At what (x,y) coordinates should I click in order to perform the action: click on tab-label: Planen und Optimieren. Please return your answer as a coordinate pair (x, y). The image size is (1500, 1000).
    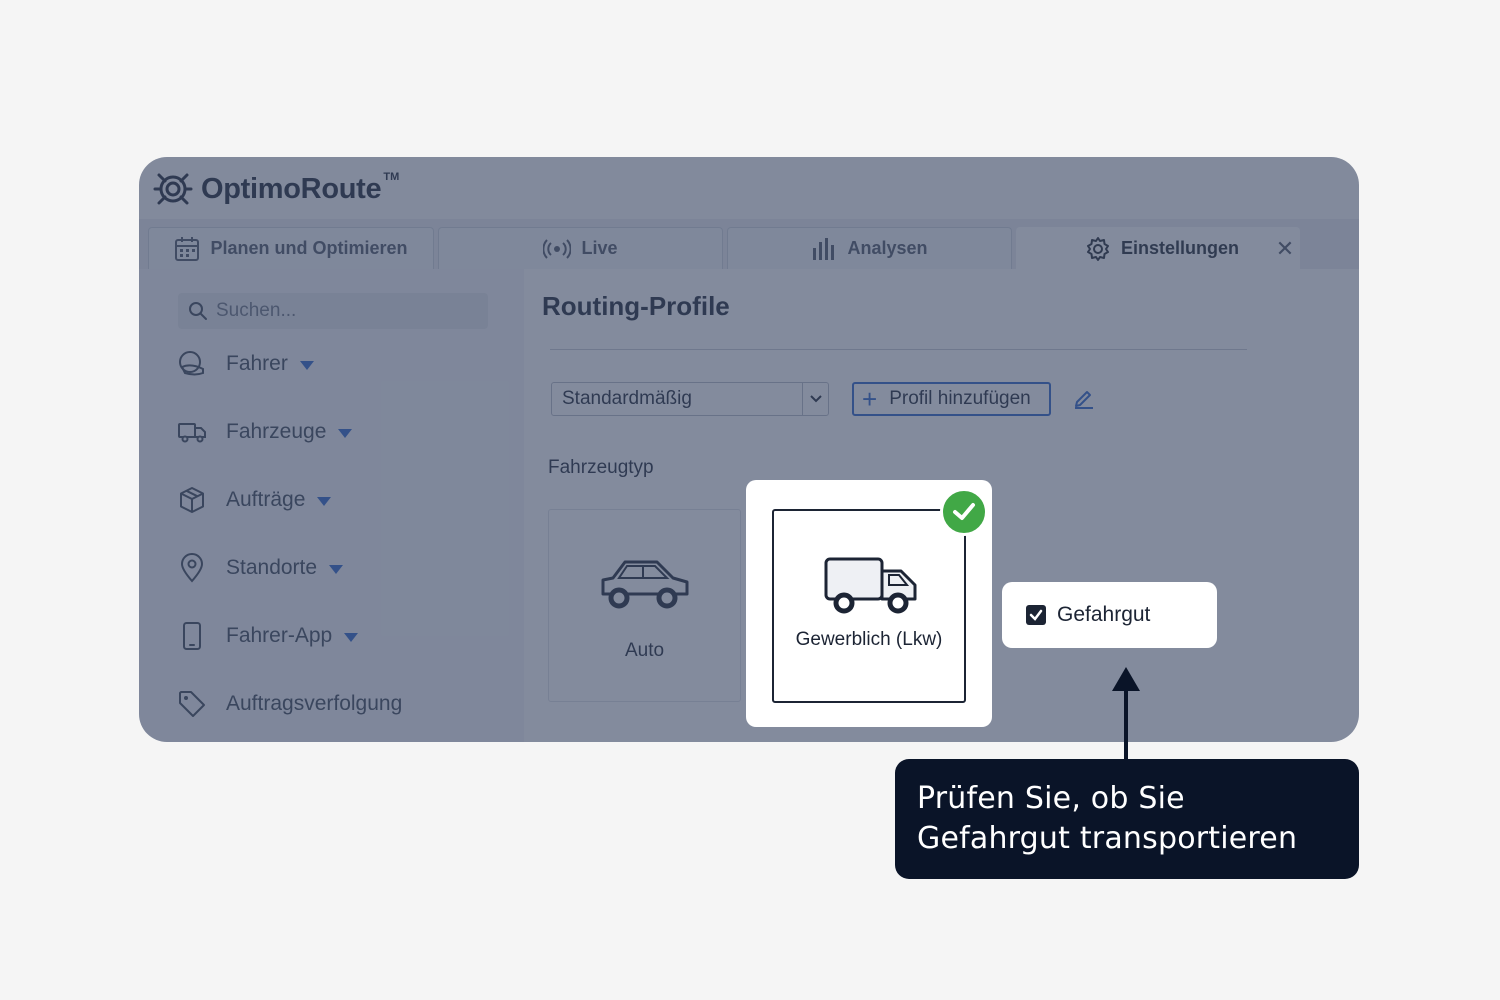
    Looking at the image, I should click on (309, 248).